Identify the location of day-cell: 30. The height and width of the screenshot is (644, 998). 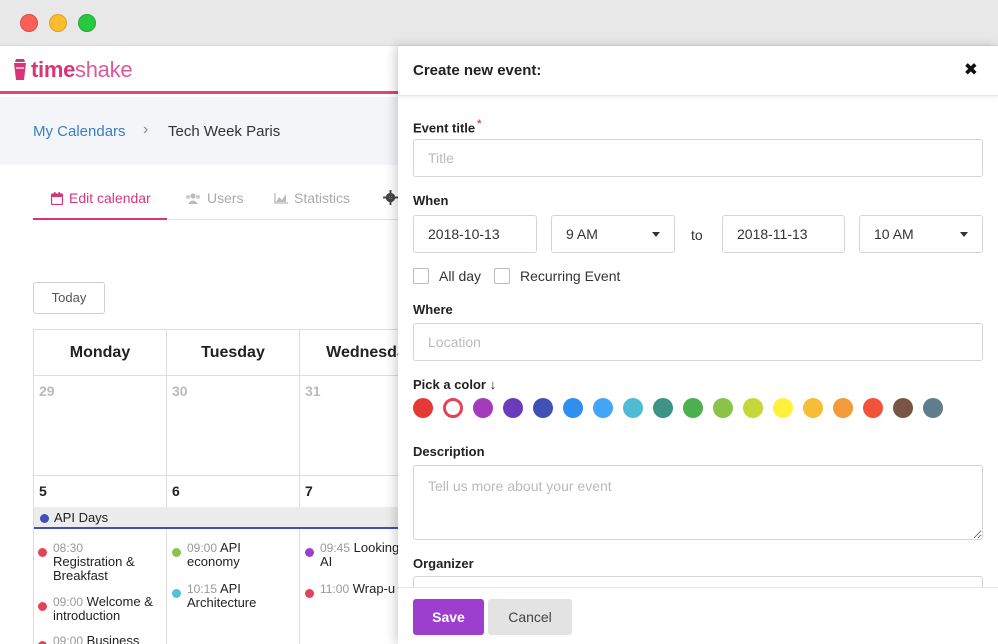
(233, 425).